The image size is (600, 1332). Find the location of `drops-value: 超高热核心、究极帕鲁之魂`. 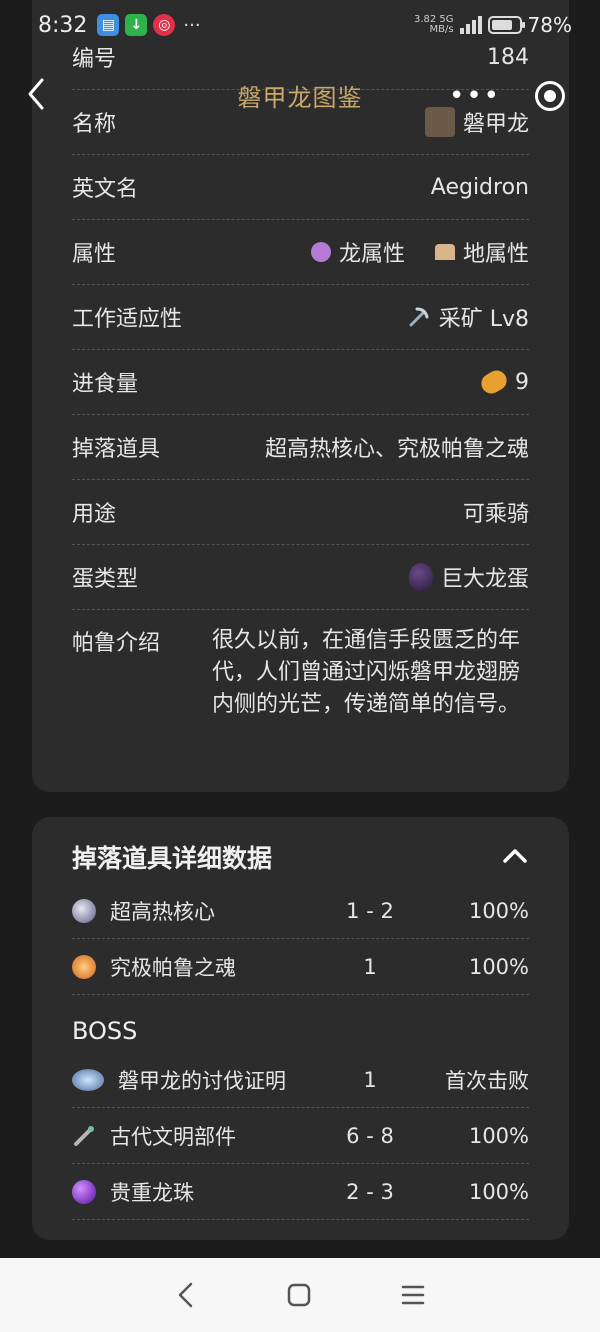

drops-value: 超高热核心、究极帕鲁之魂 is located at coordinates (396, 449).